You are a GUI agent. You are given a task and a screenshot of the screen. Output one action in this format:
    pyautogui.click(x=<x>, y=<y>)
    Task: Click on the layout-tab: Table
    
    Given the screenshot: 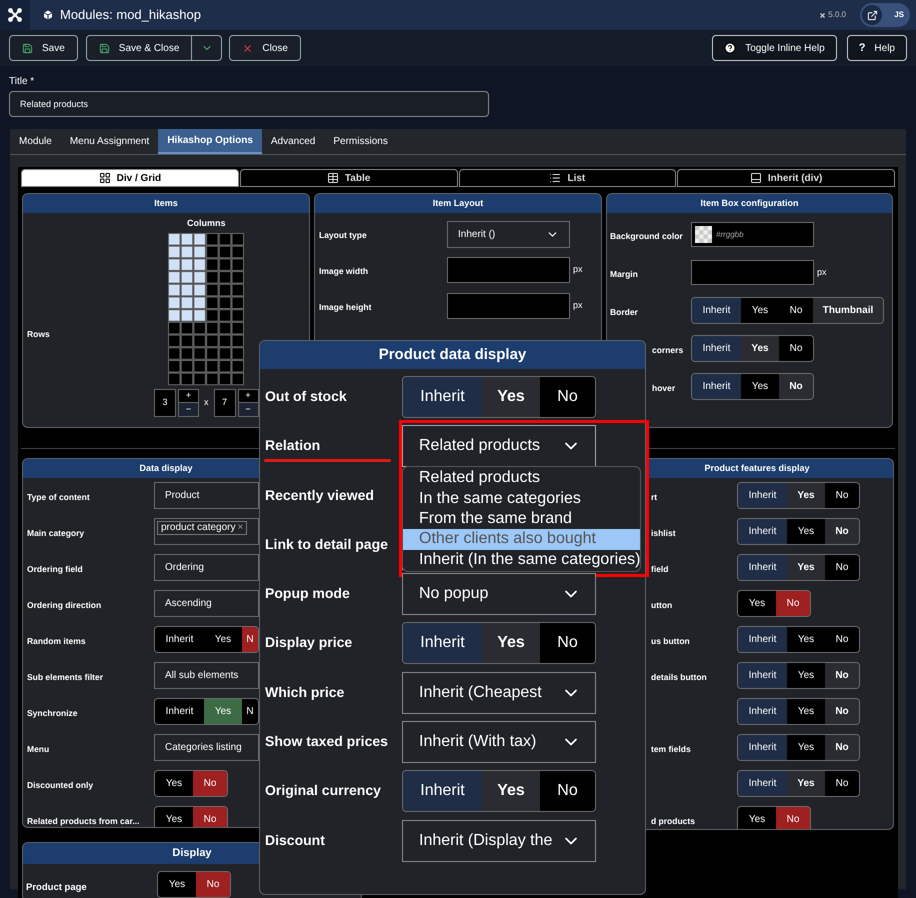 What is the action you would take?
    pyautogui.click(x=349, y=178)
    